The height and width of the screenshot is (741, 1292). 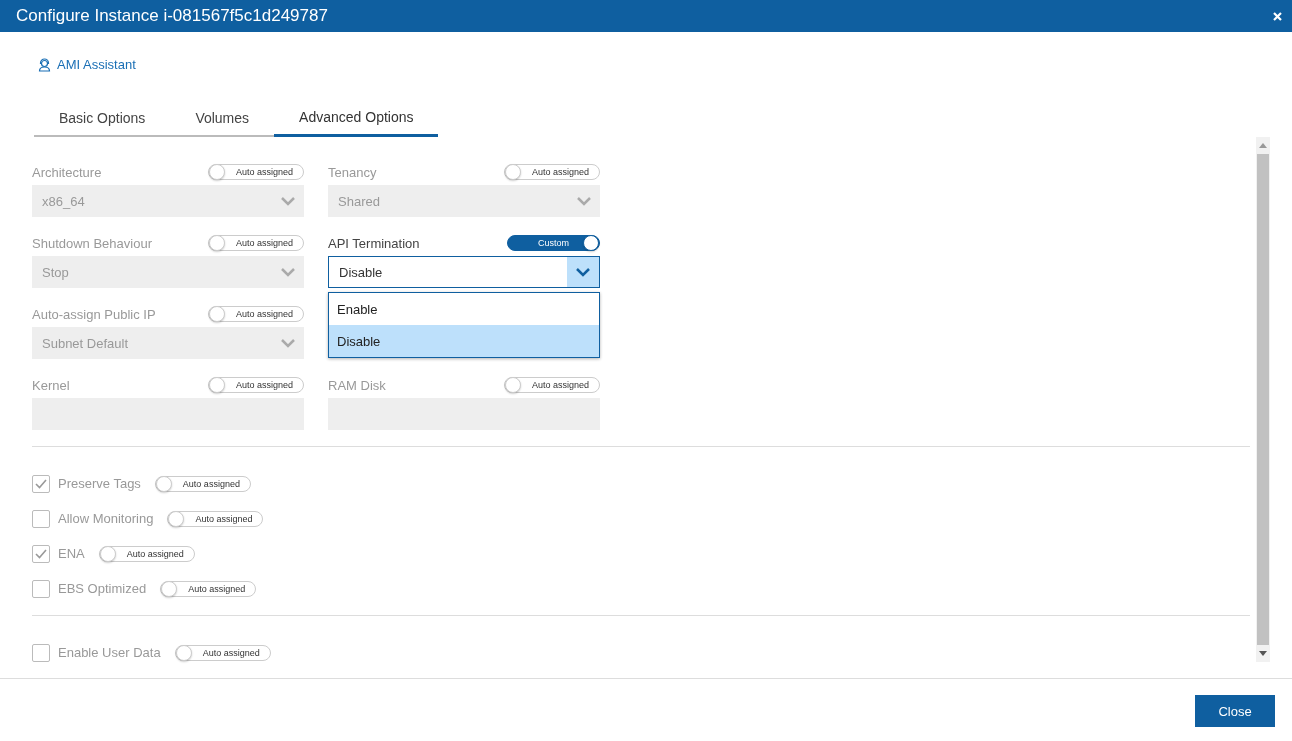 I want to click on checkbox-label: Enable User Data, so click(x=109, y=652).